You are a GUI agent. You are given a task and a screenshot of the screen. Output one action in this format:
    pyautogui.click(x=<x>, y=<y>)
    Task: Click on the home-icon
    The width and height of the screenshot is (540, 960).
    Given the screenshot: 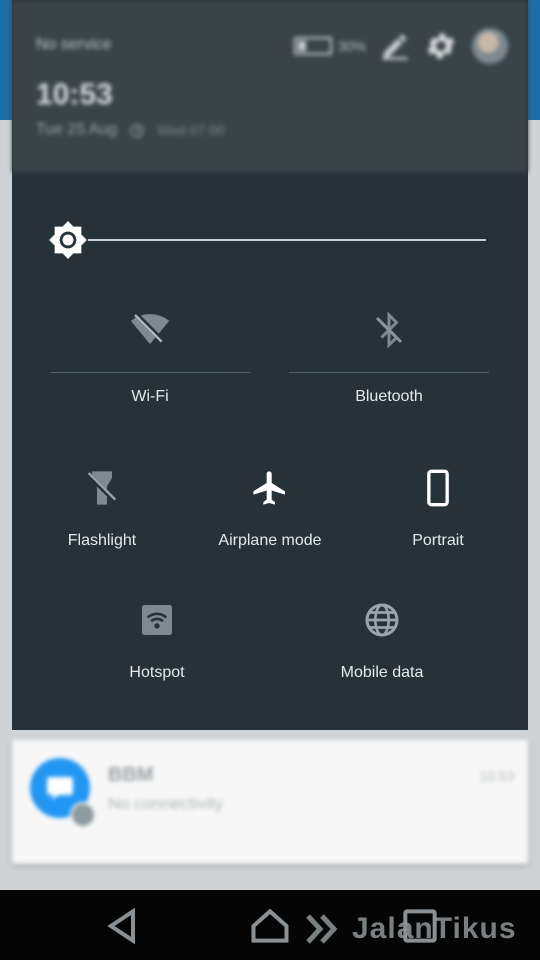 What is the action you would take?
    pyautogui.click(x=270, y=926)
    